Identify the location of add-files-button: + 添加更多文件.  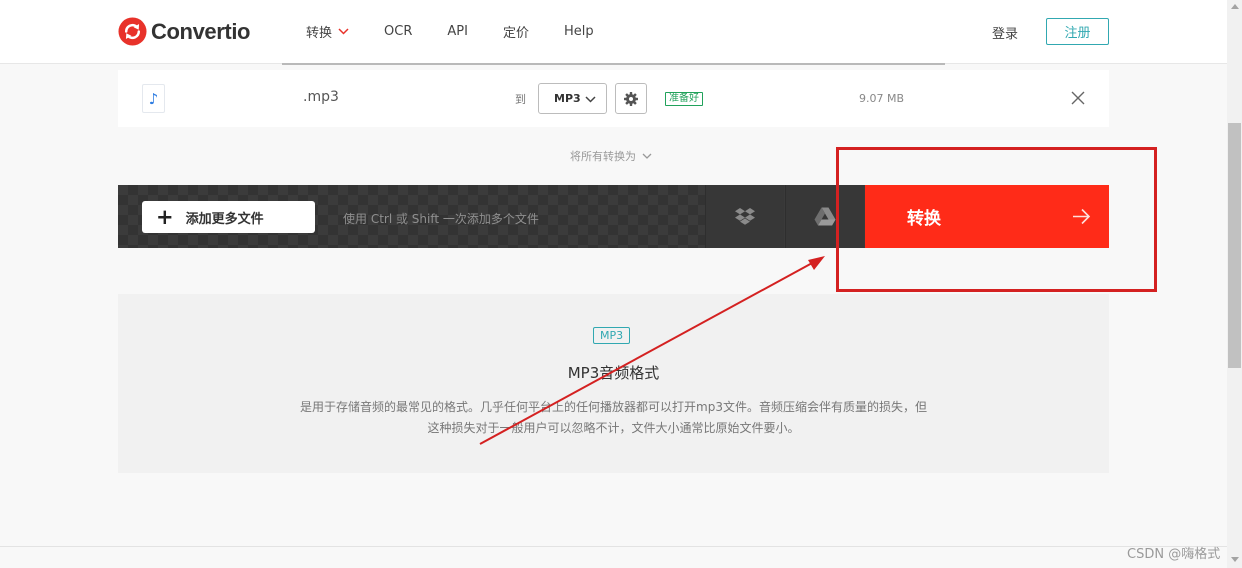
(228, 217).